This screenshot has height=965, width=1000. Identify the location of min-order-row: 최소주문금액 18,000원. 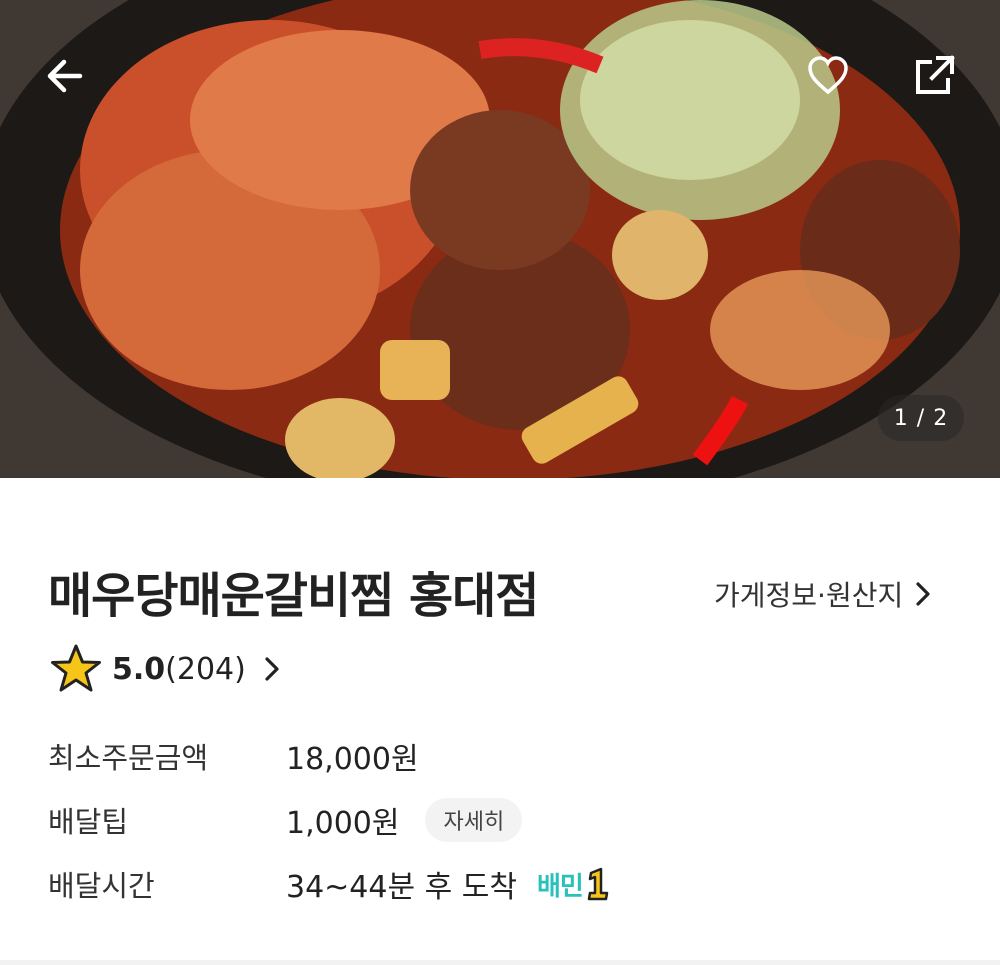
(233, 756).